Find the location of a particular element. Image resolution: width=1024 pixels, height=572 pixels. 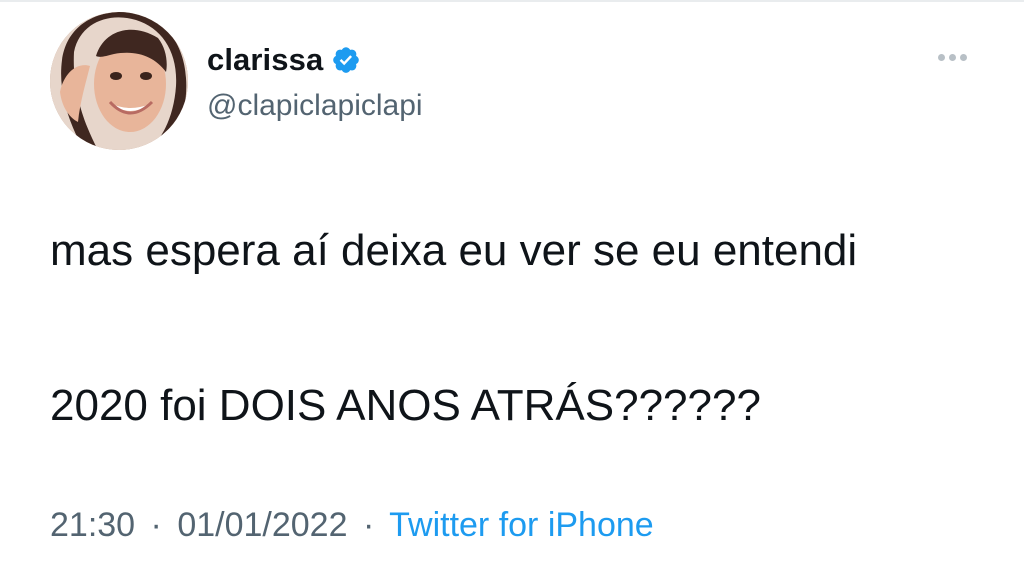

user-name-row: clarissa is located at coordinates (284, 60).